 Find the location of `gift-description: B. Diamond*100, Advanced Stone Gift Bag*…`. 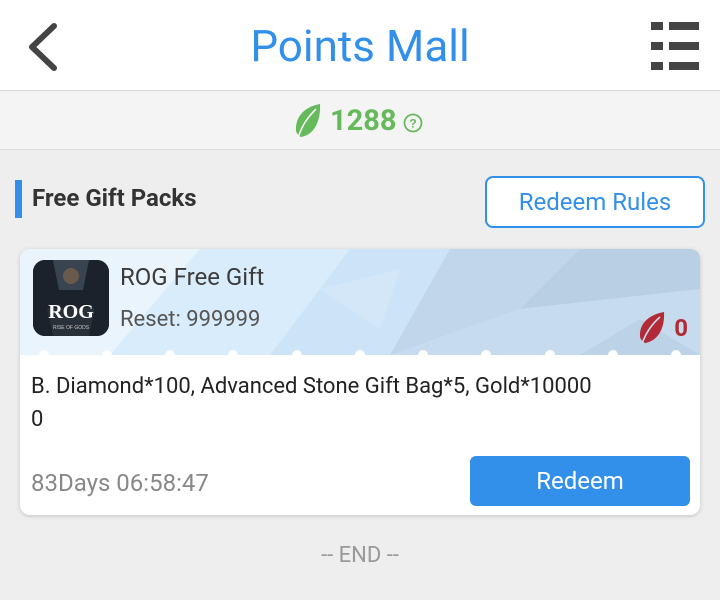

gift-description: B. Diamond*100, Advanced Stone Gift Bag*… is located at coordinates (311, 403).